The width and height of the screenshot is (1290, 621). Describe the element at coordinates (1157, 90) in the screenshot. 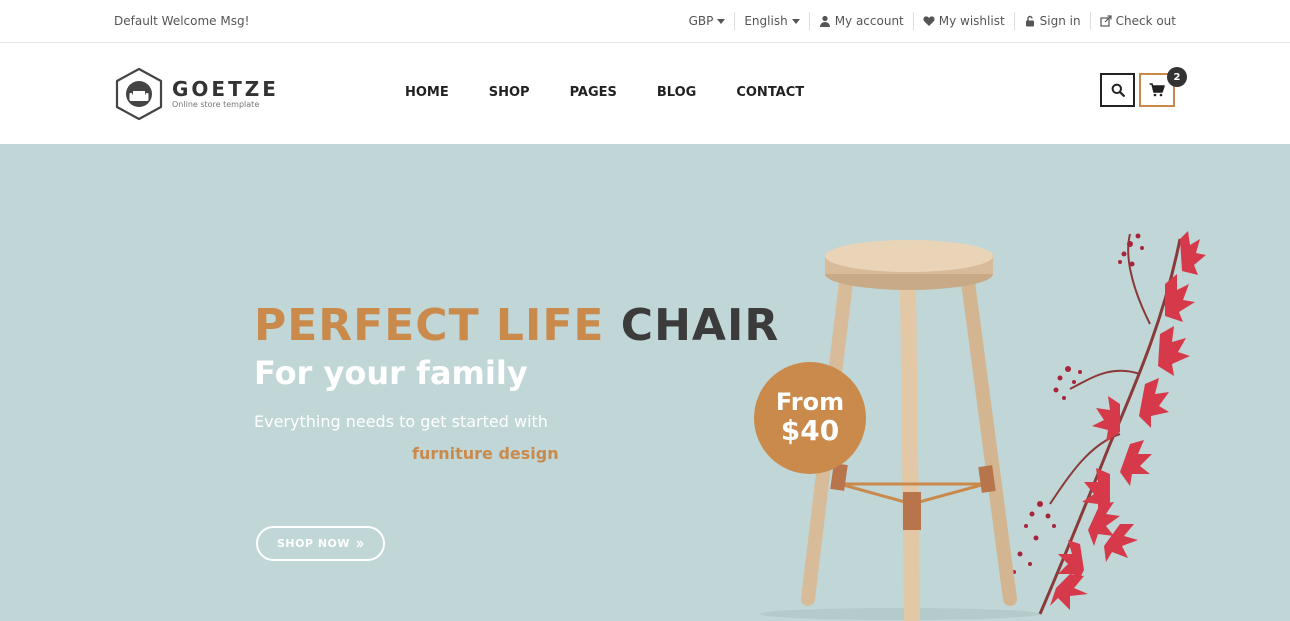

I see `cart-icon` at that location.